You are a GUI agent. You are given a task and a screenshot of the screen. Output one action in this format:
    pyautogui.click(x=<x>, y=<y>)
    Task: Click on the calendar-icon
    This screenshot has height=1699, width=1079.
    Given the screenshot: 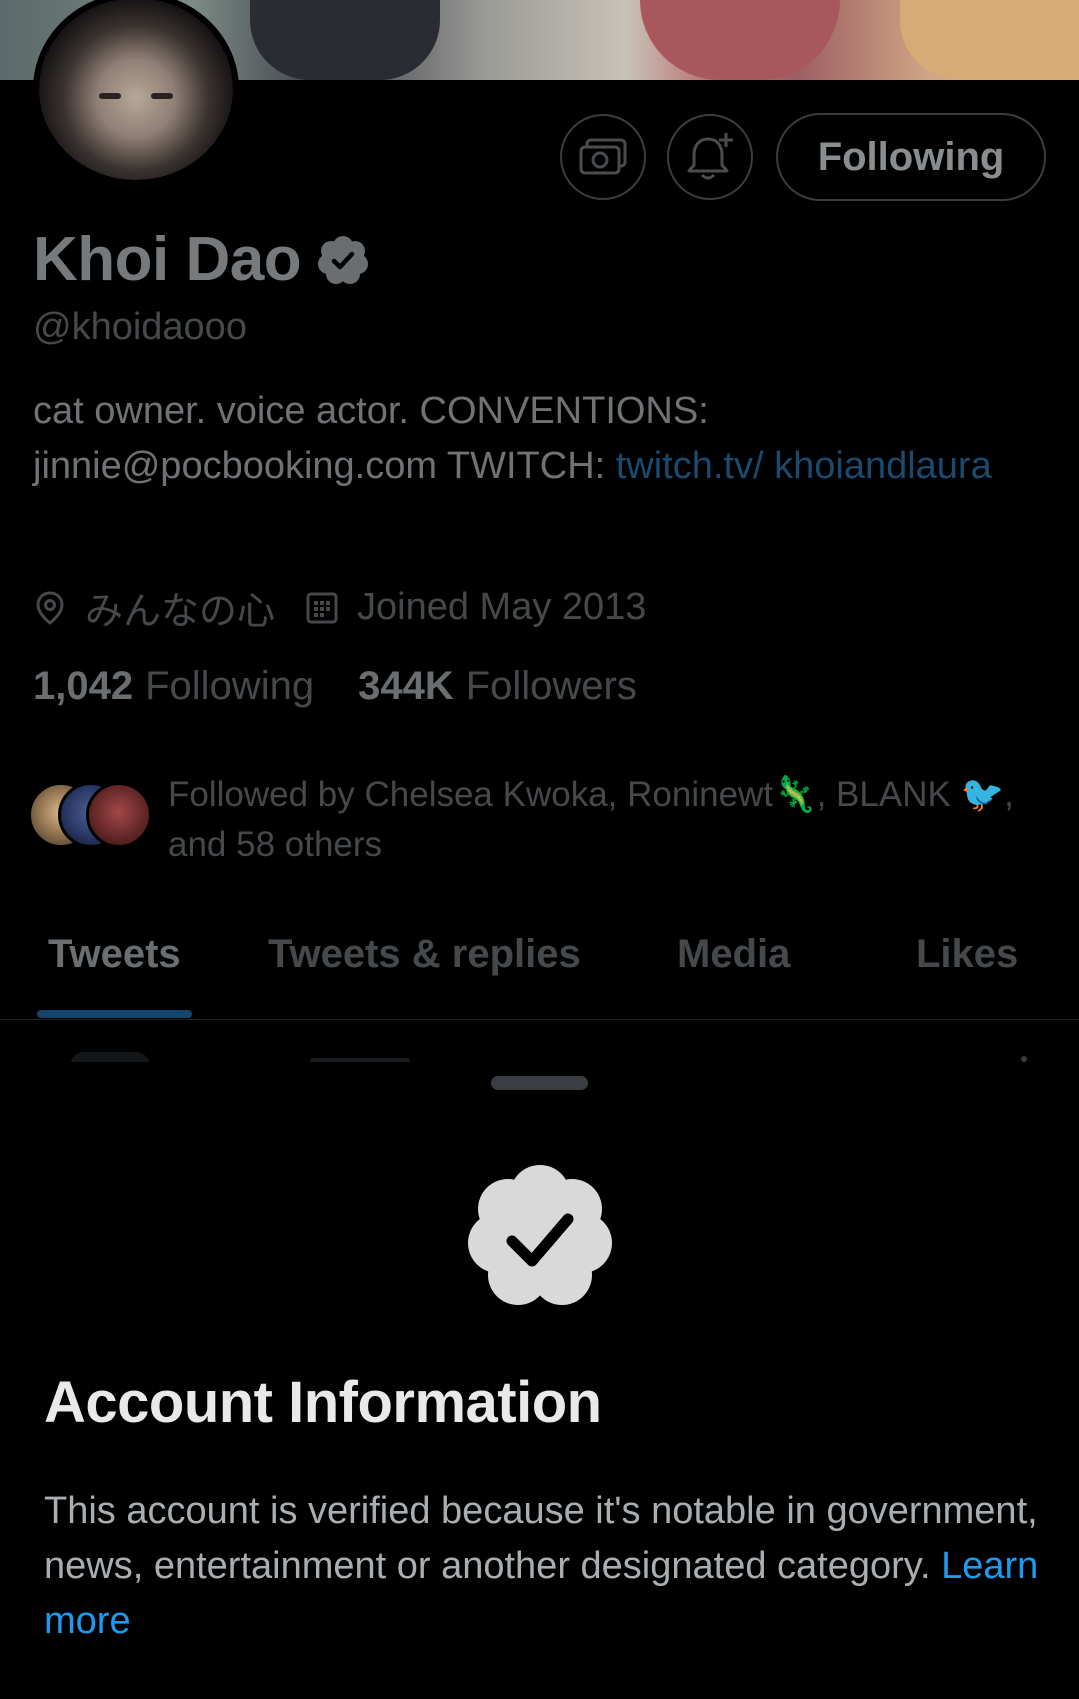 What is the action you would take?
    pyautogui.click(x=322, y=607)
    